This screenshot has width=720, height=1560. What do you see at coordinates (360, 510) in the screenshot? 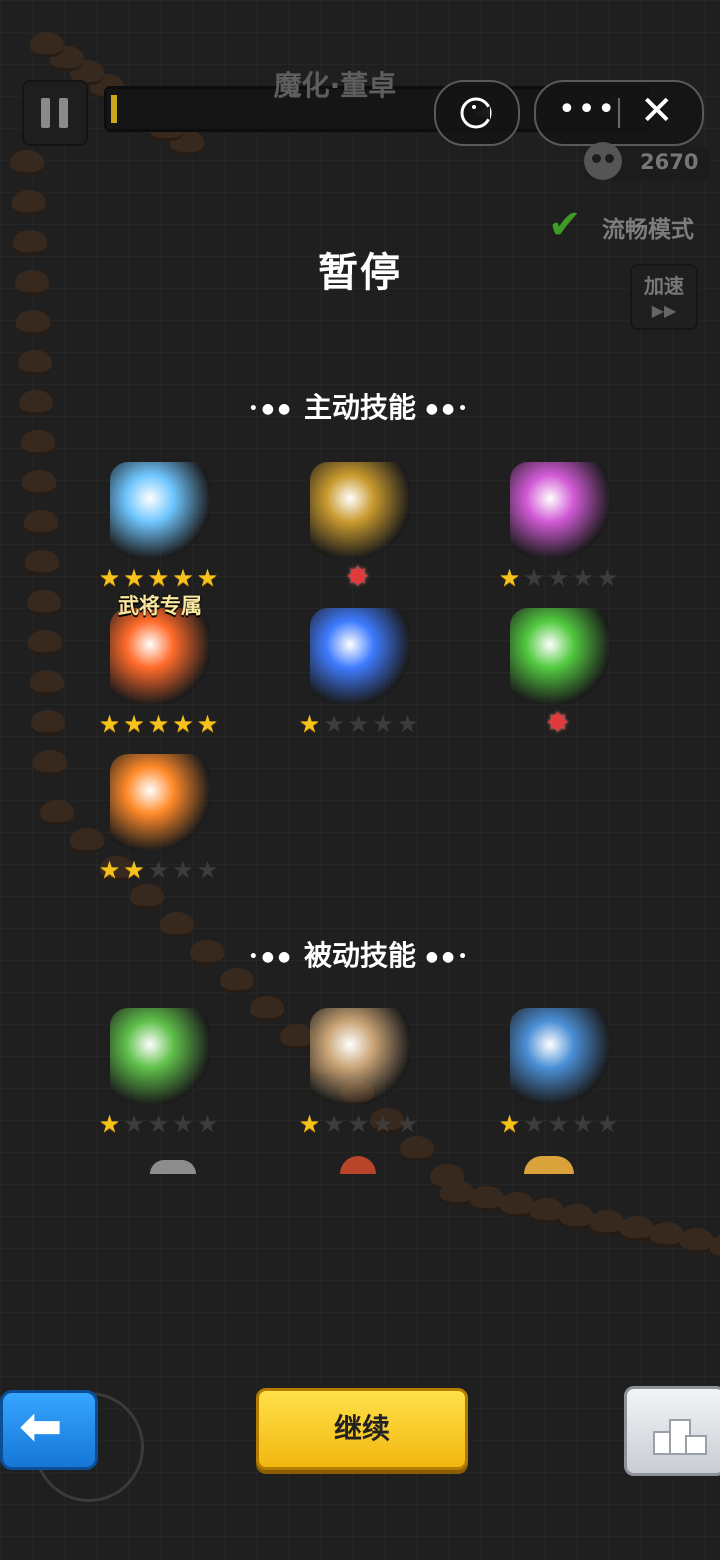
I see `golden-crossbow-icon` at bounding box center [360, 510].